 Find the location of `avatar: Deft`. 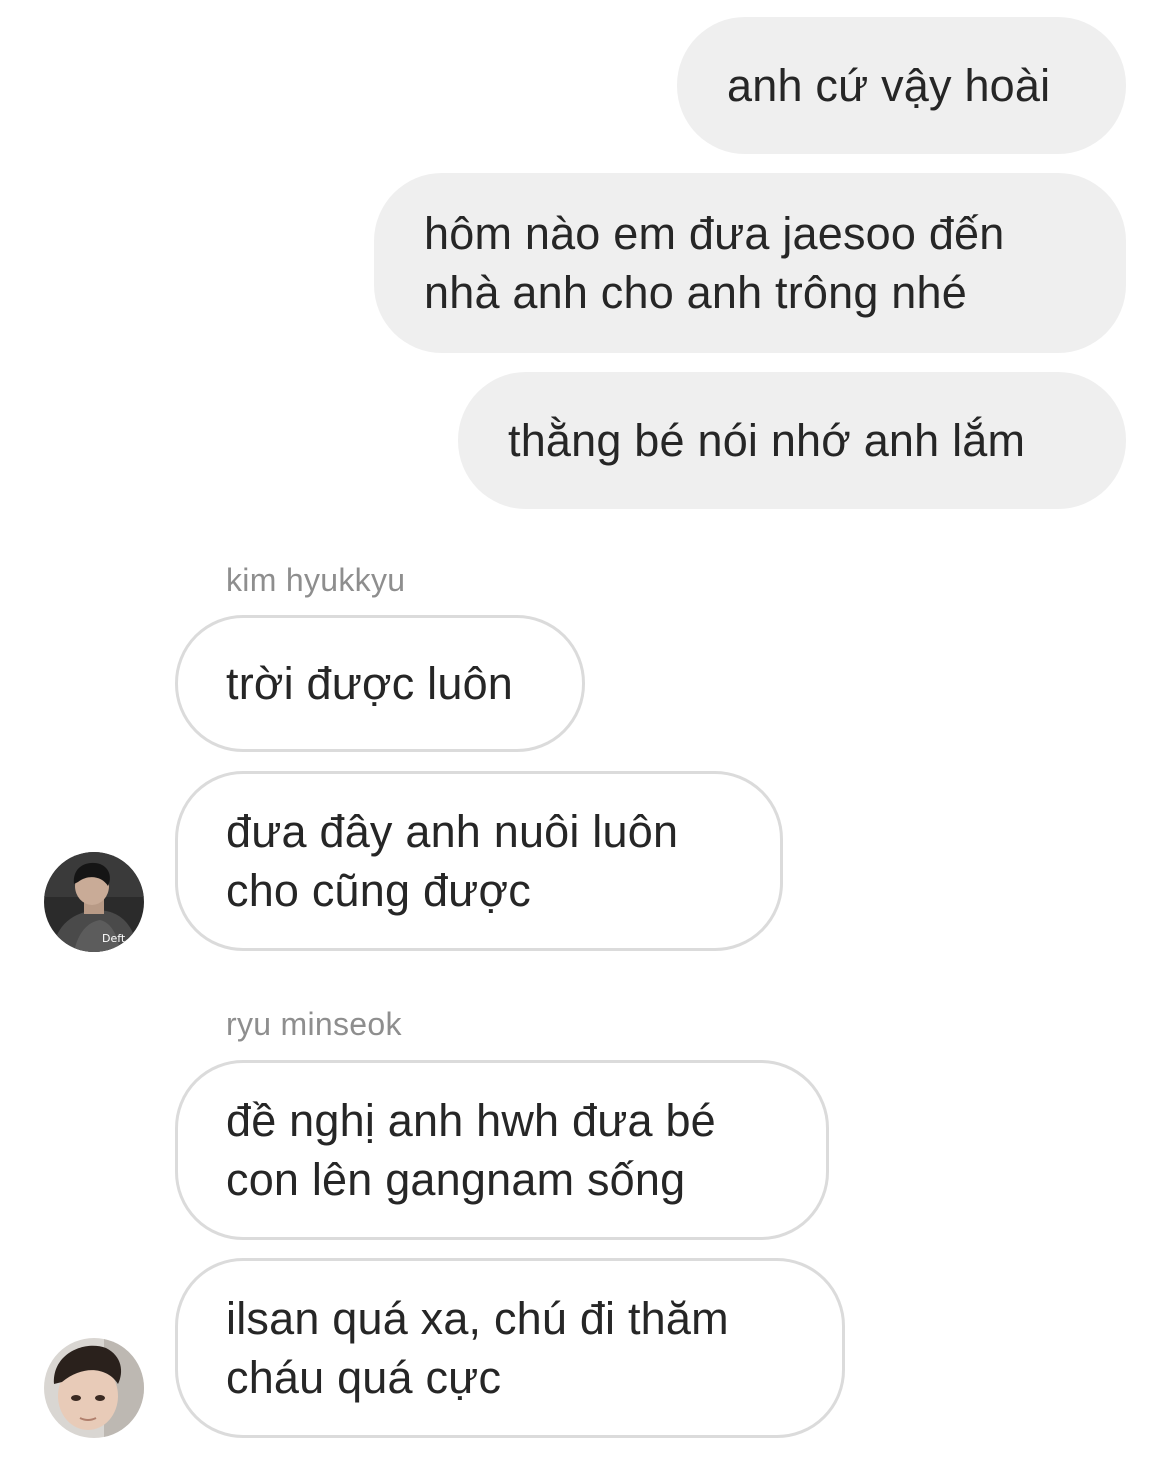

avatar: Deft is located at coordinates (94, 902).